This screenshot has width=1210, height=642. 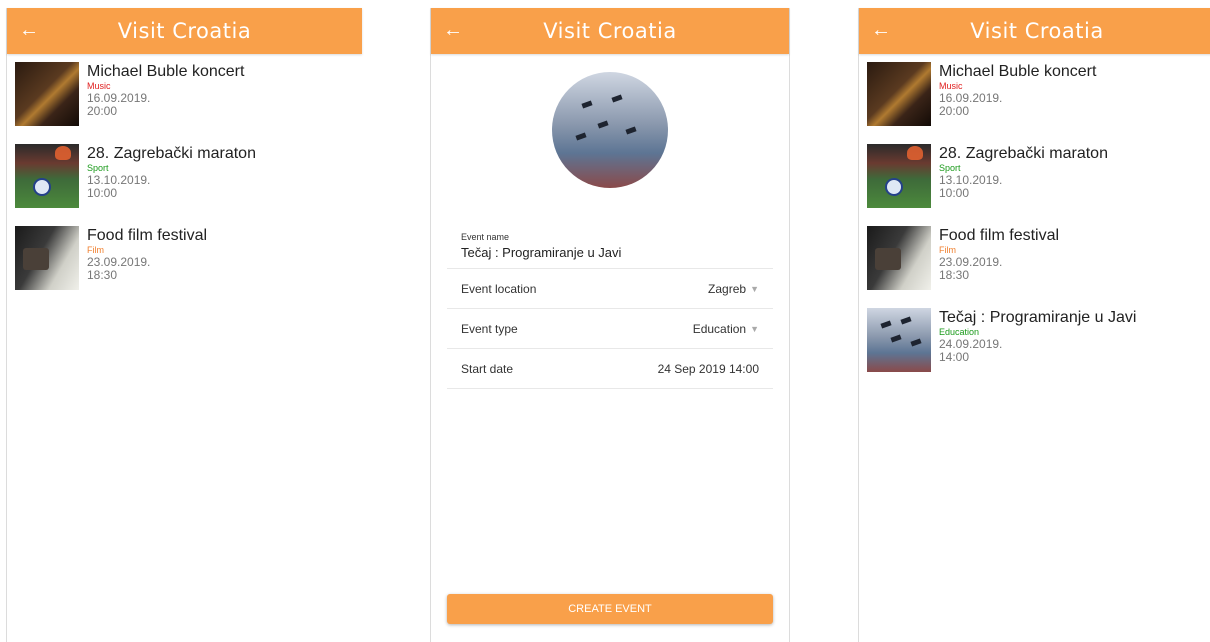 What do you see at coordinates (708, 368) in the screenshot?
I see `start-date-value: 24 Sep 2019 14:00` at bounding box center [708, 368].